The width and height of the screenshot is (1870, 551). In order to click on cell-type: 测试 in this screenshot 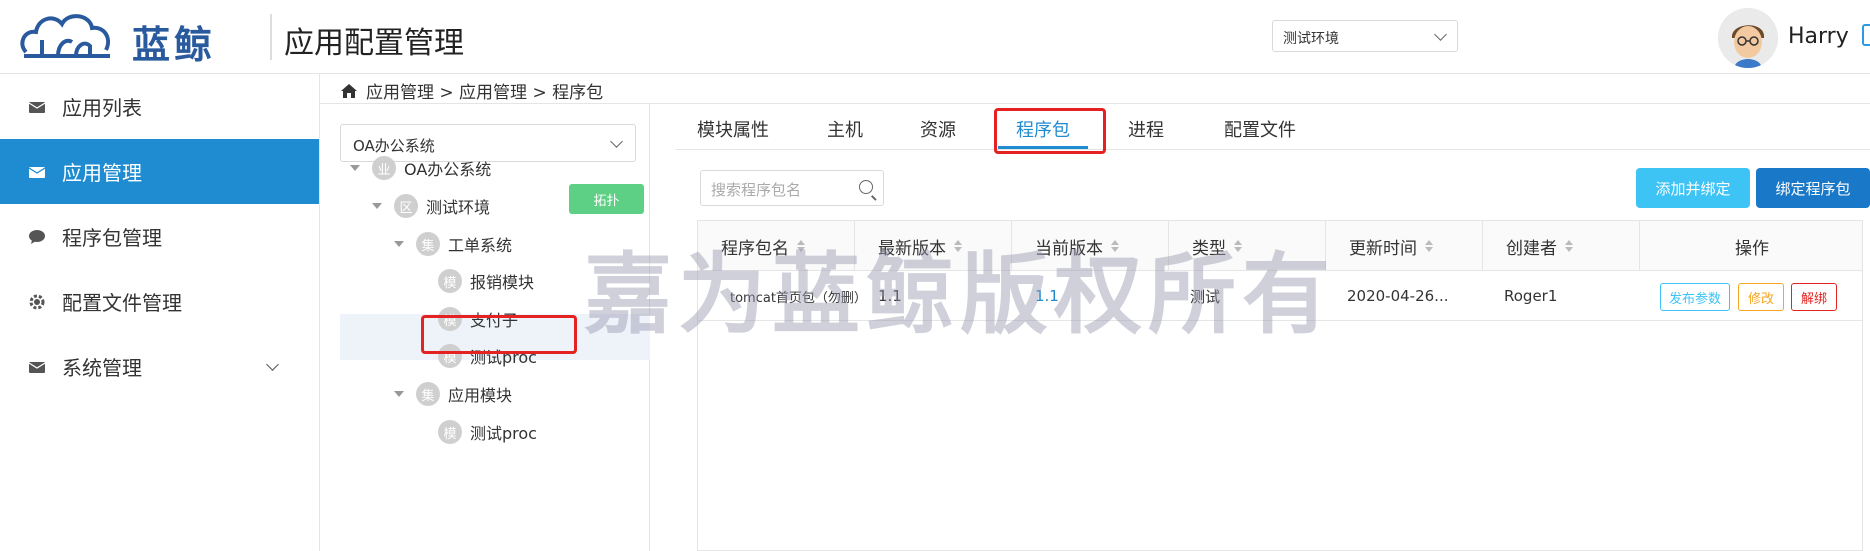, I will do `click(1205, 296)`.